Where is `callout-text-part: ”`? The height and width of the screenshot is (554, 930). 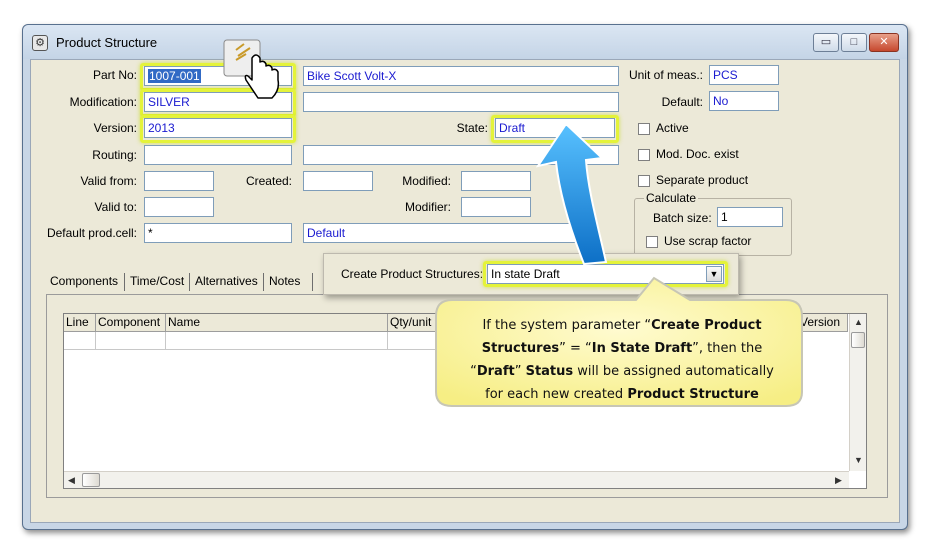
callout-text-part: ” is located at coordinates (520, 371).